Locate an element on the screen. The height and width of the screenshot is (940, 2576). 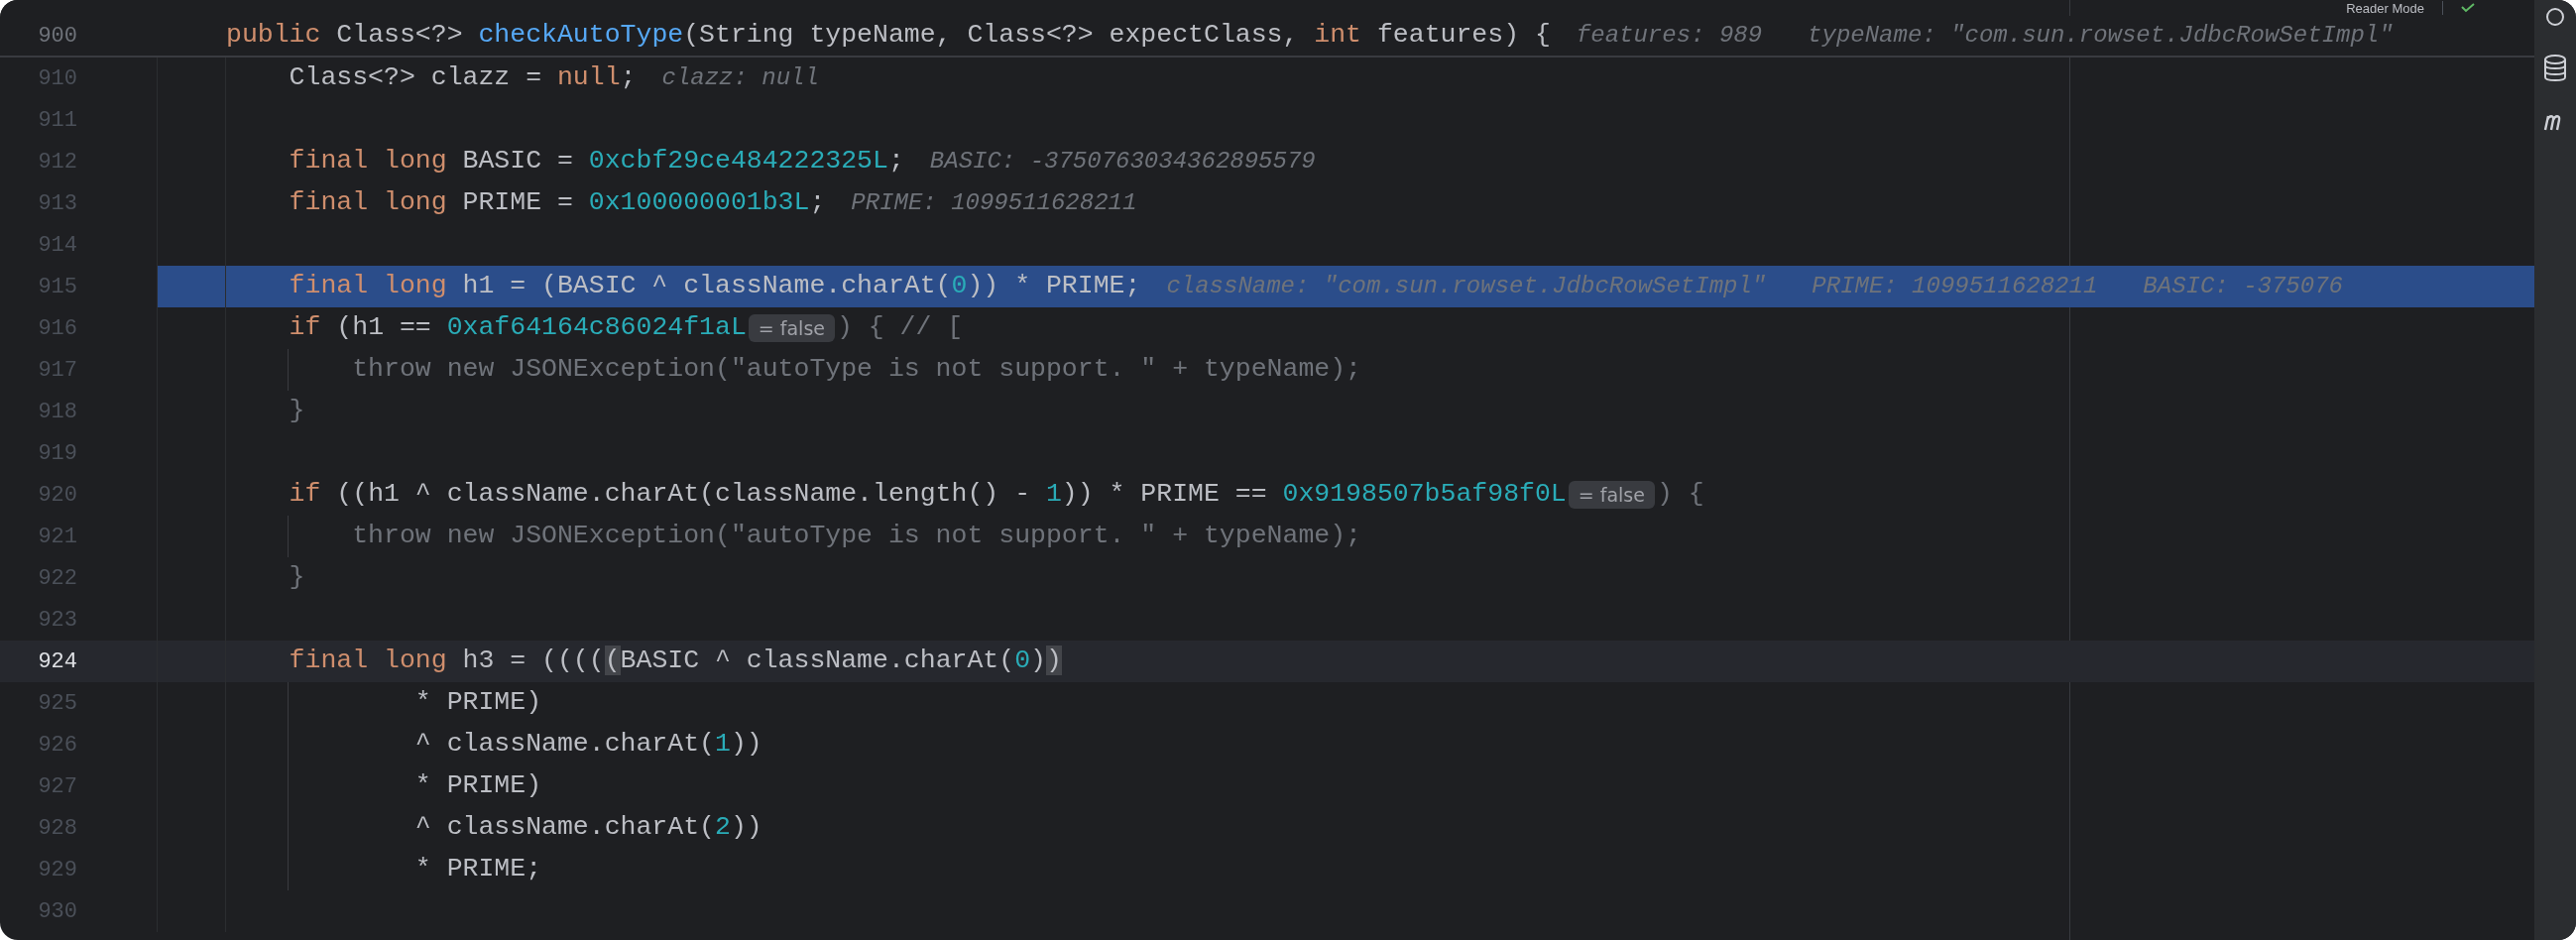
line-number: 924 is located at coordinates (57, 661).